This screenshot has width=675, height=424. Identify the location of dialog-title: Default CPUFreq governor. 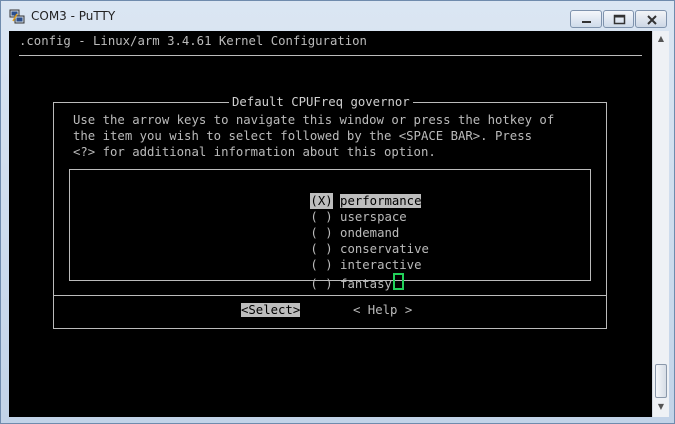
(321, 102).